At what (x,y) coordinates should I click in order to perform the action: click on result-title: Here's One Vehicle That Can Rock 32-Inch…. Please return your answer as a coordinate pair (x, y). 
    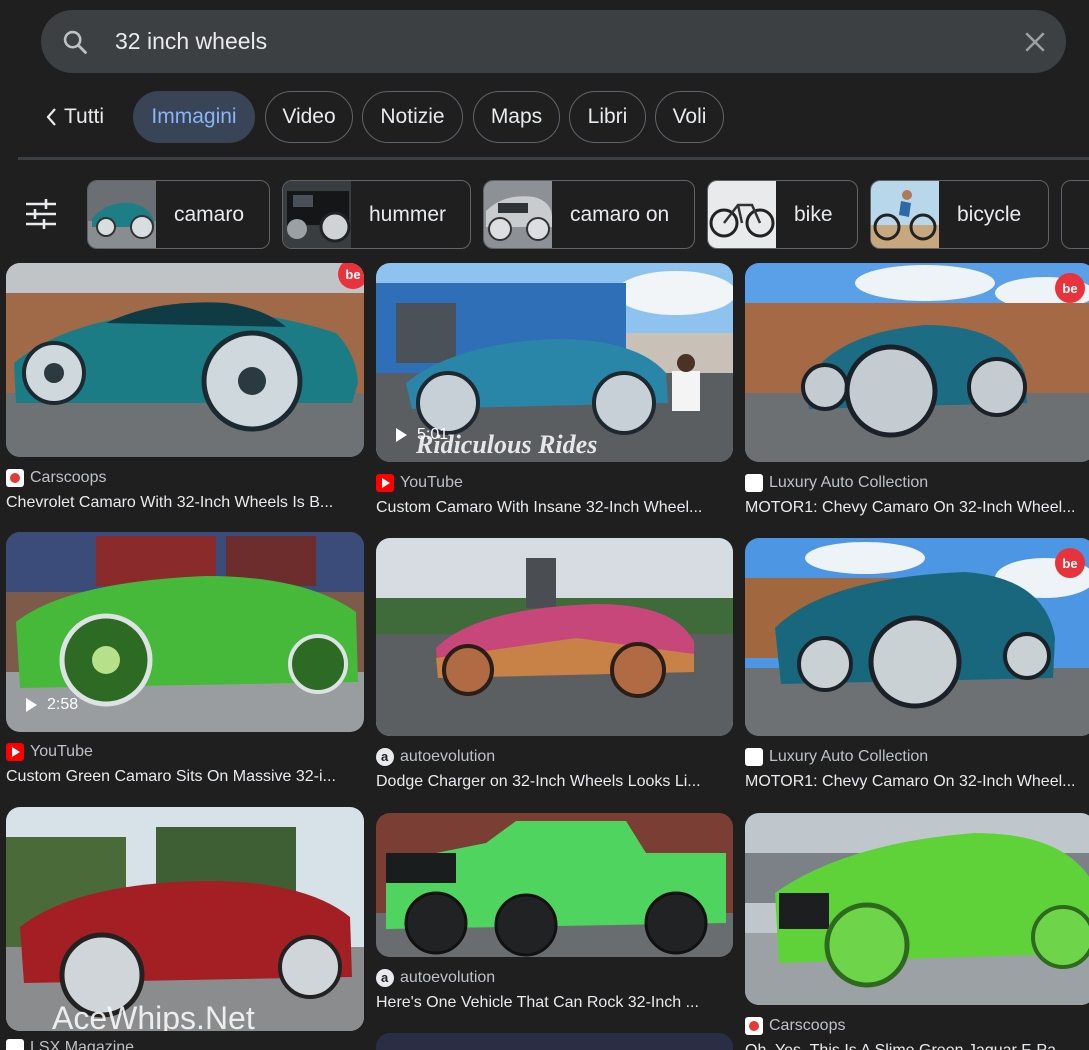
    Looking at the image, I should click on (551, 1003).